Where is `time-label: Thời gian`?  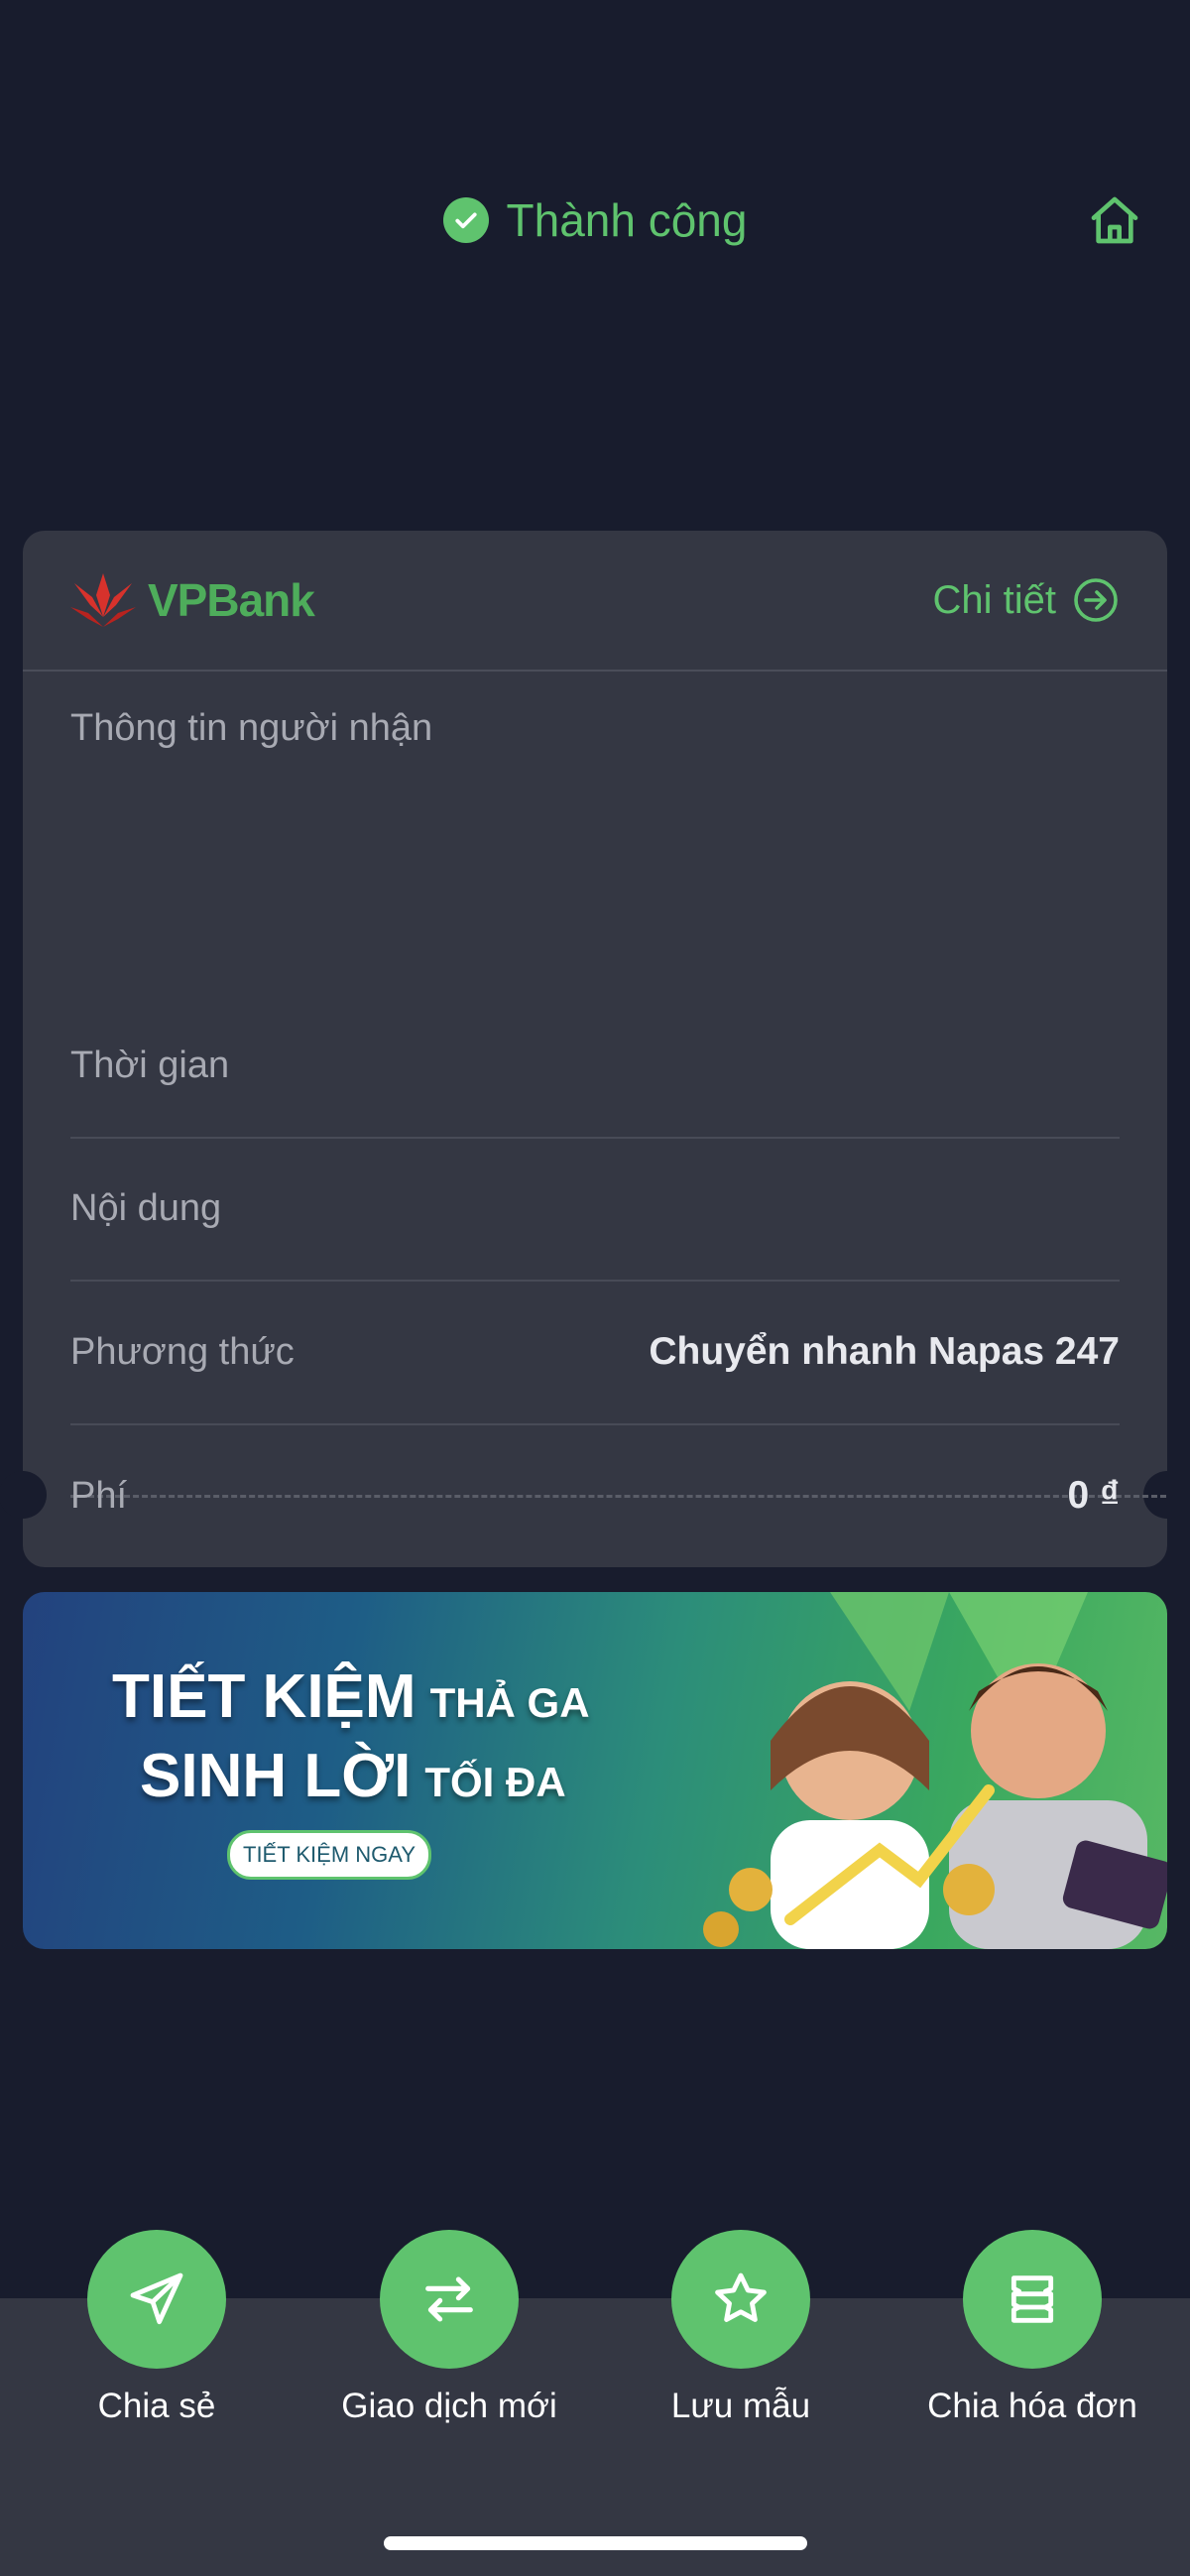 time-label: Thời gian is located at coordinates (150, 1064).